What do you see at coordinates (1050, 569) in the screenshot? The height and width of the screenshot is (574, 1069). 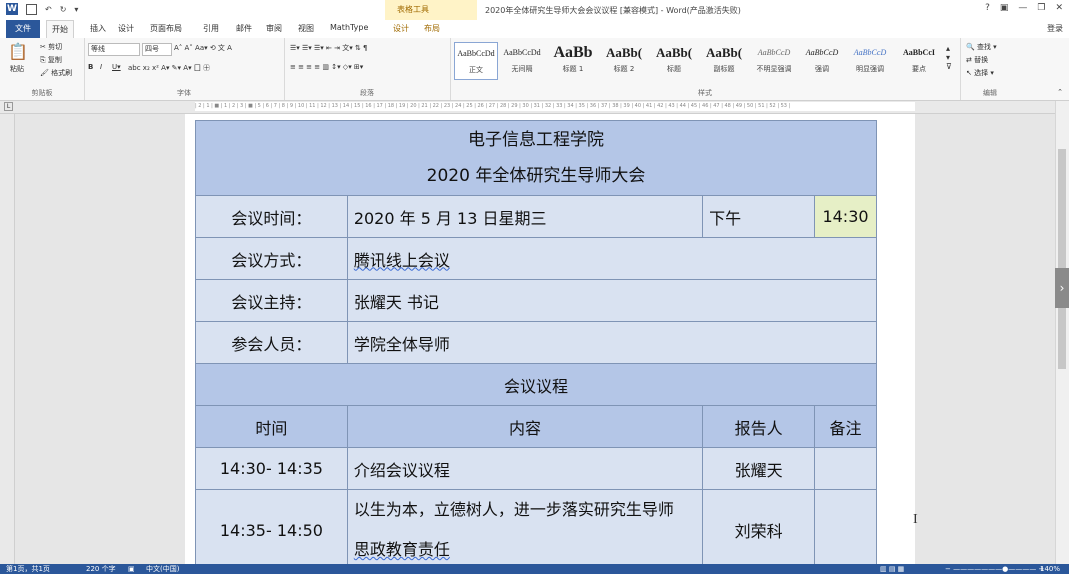 I see `zoom-level: 140%` at bounding box center [1050, 569].